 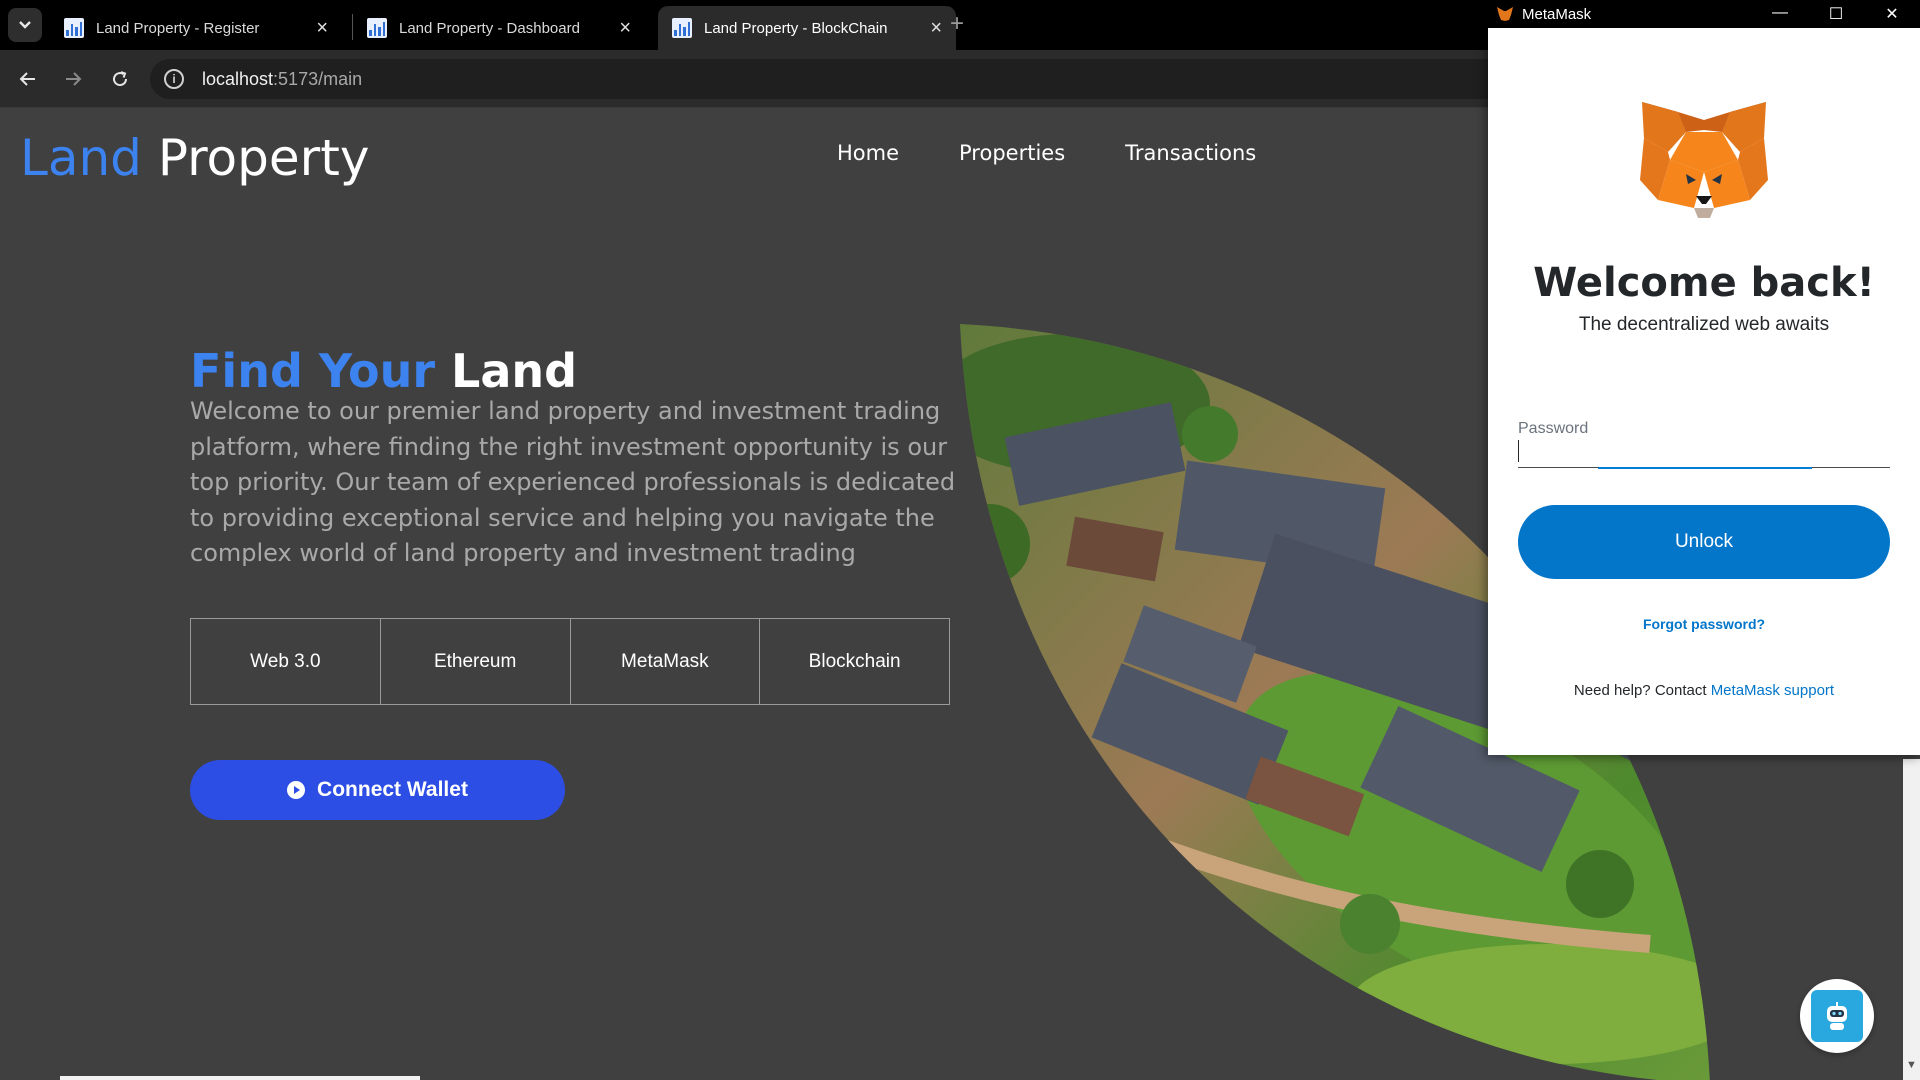 I want to click on robot-icon, so click(x=1837, y=1016).